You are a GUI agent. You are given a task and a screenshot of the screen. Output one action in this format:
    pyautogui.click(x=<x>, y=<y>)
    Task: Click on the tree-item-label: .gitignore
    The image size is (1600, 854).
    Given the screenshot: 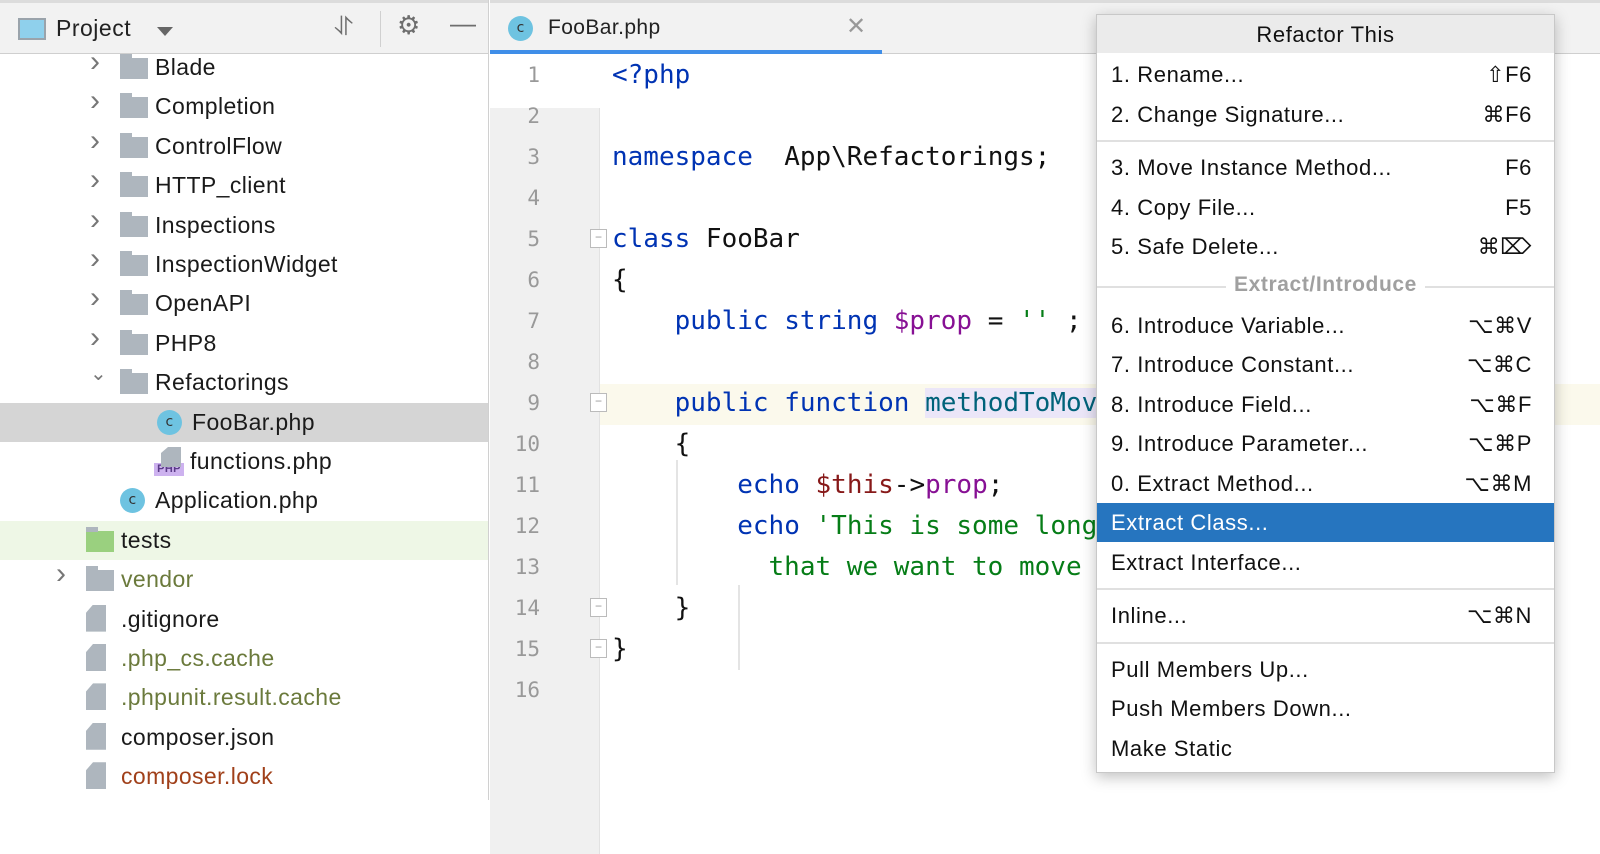 What is the action you would take?
    pyautogui.click(x=170, y=618)
    